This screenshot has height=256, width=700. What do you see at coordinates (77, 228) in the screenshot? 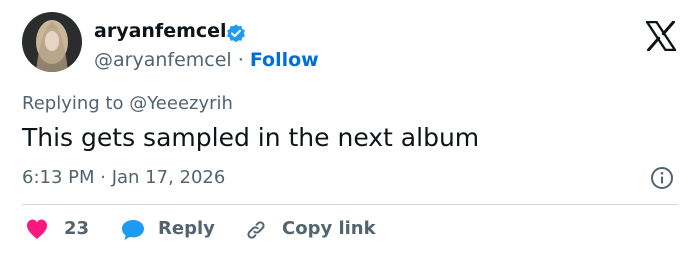
I see `like-count: 23` at bounding box center [77, 228].